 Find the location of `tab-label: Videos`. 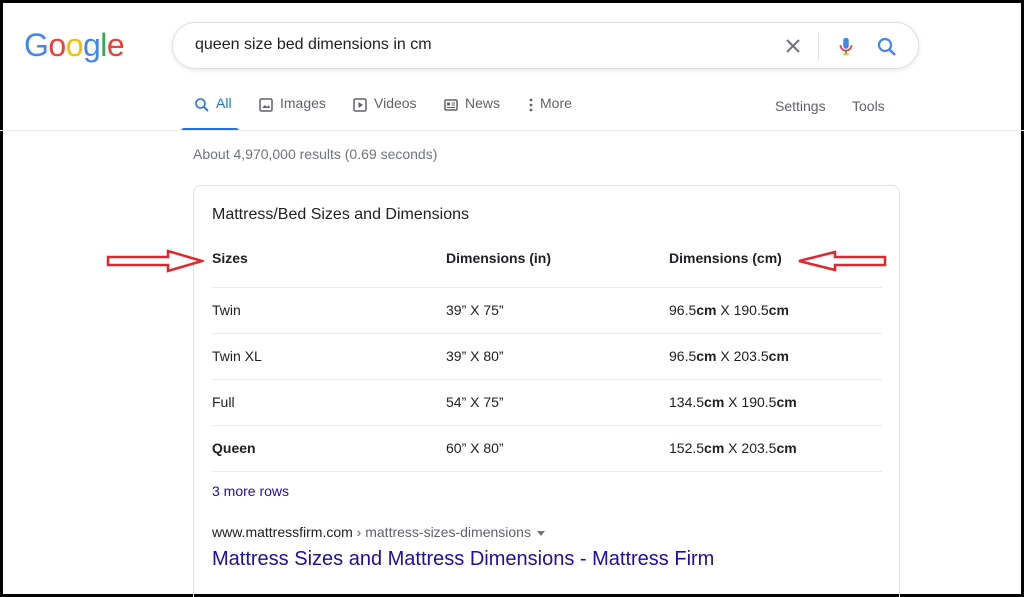

tab-label: Videos is located at coordinates (395, 103).